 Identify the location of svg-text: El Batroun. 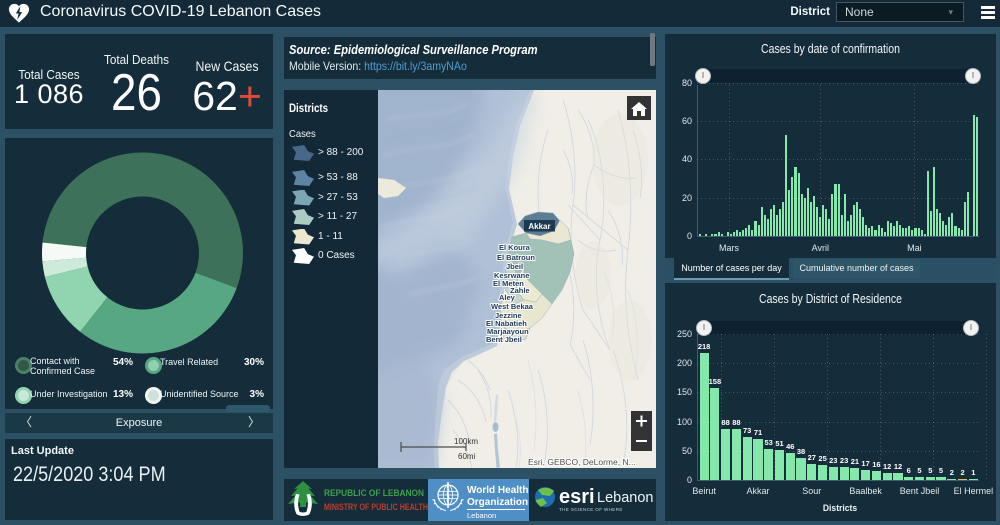
(516, 257).